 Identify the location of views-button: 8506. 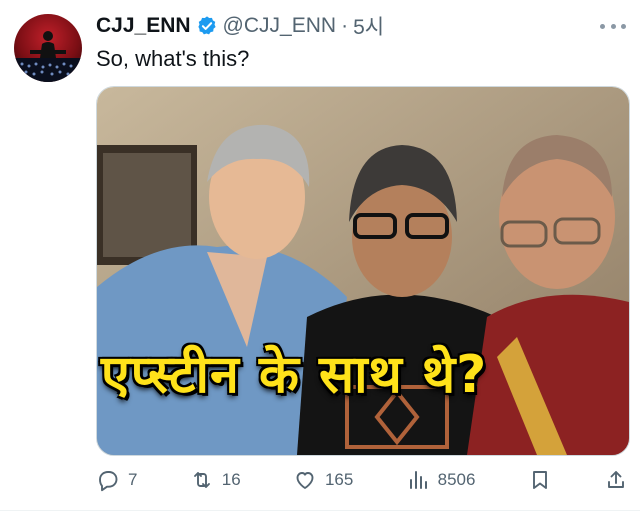
(441, 480).